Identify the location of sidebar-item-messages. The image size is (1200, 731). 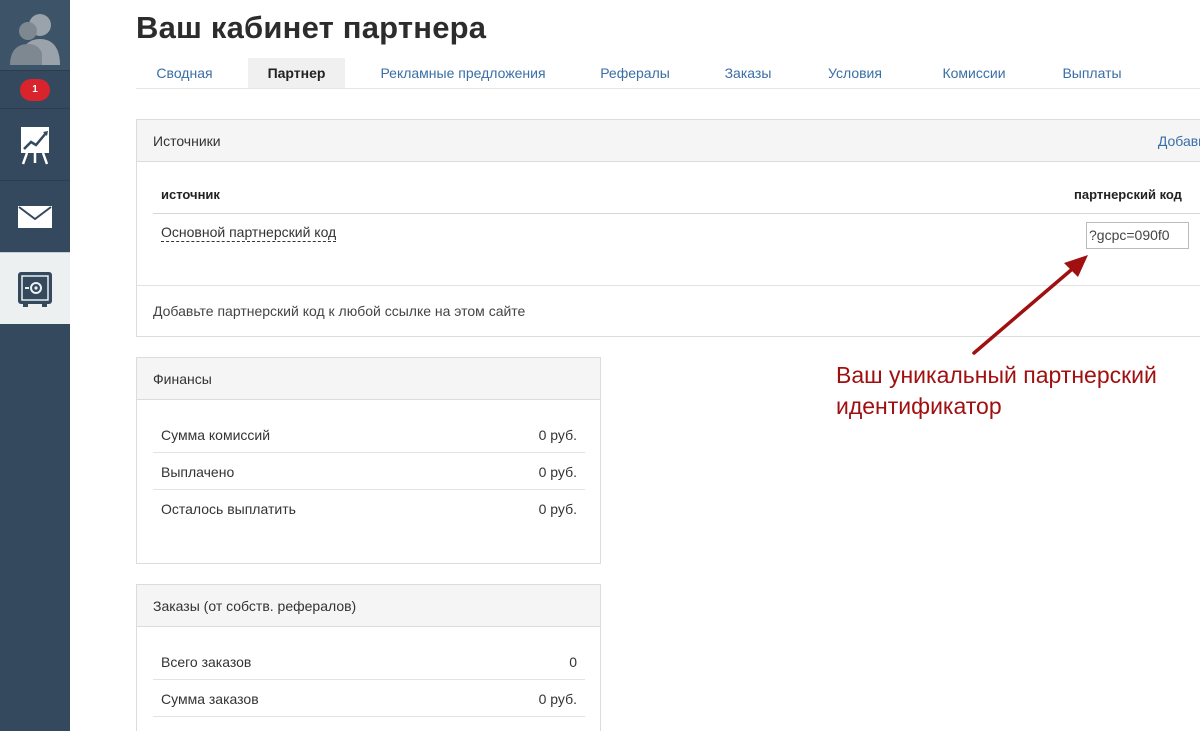
(35, 216).